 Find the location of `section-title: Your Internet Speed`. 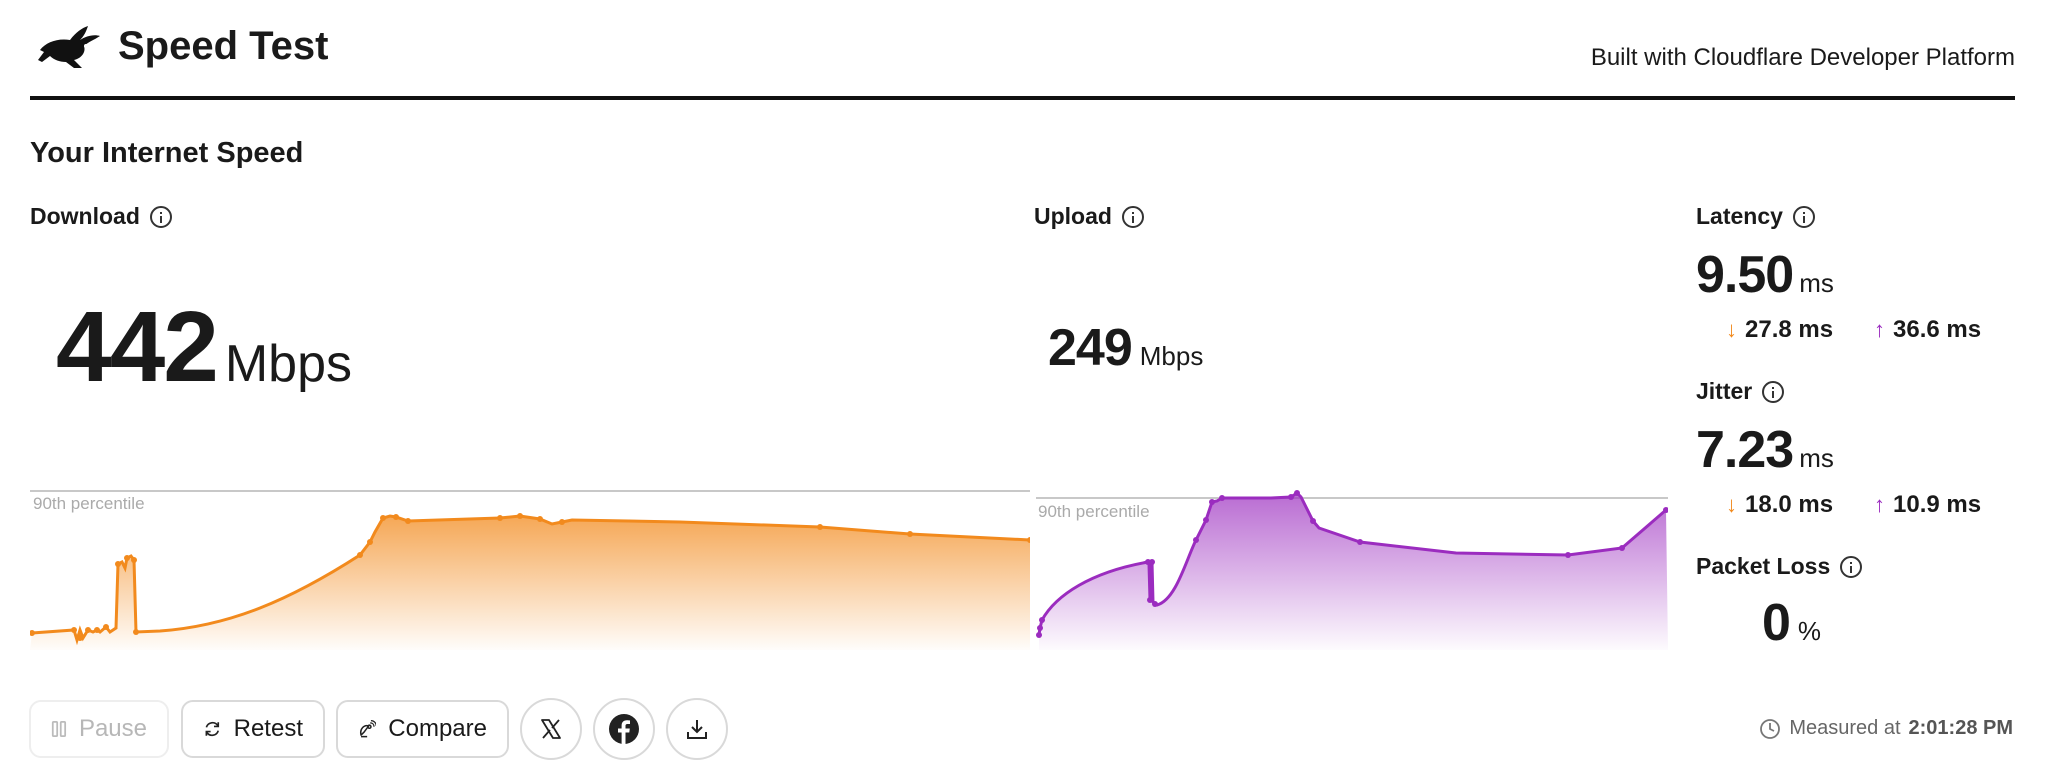

section-title: Your Internet Speed is located at coordinates (167, 153).